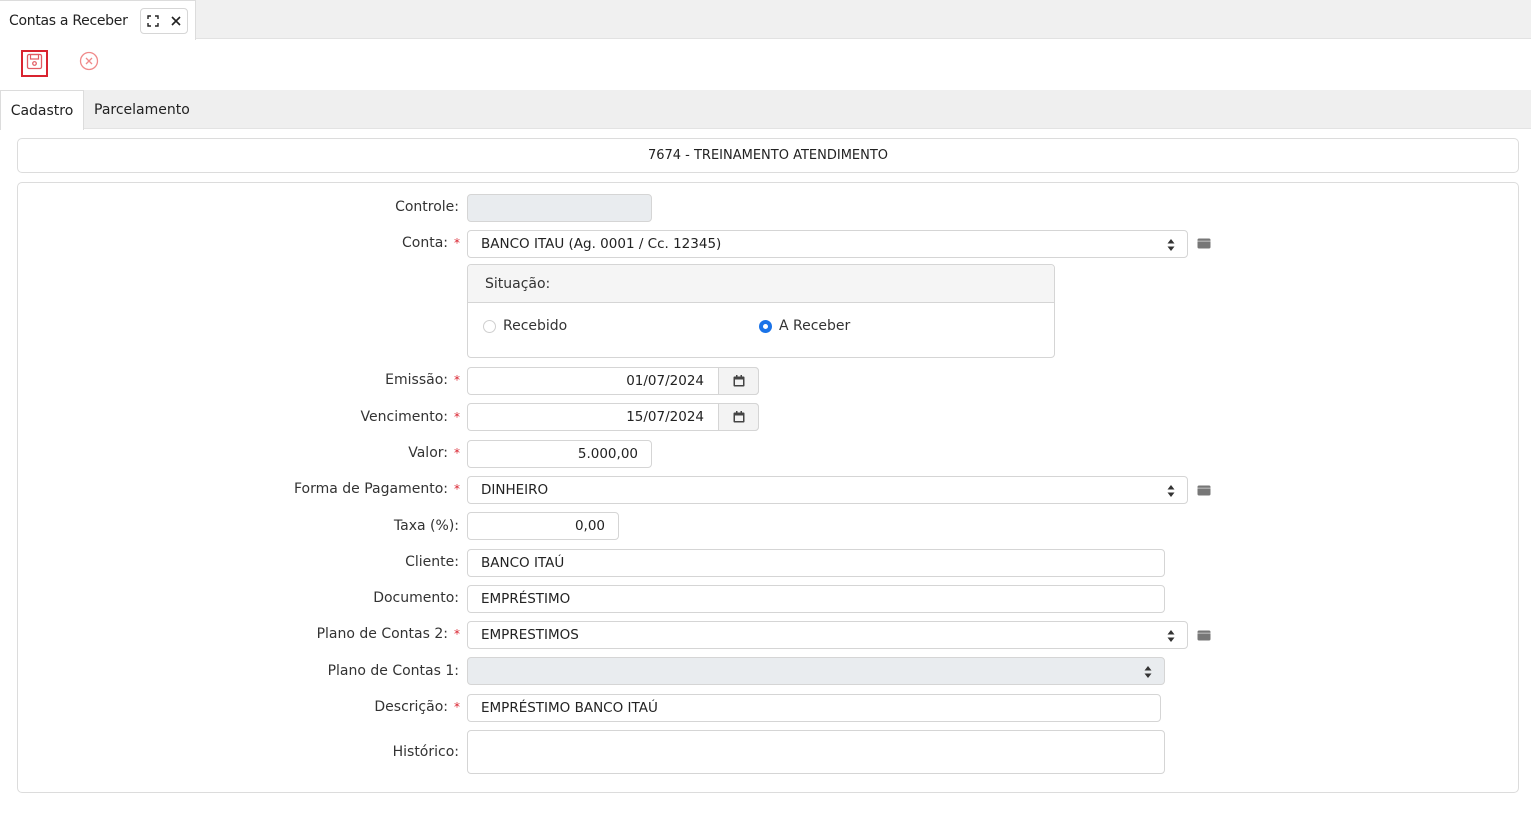 The width and height of the screenshot is (1531, 816). What do you see at coordinates (665, 381) in the screenshot?
I see `emissao-value: 01/07/2024` at bounding box center [665, 381].